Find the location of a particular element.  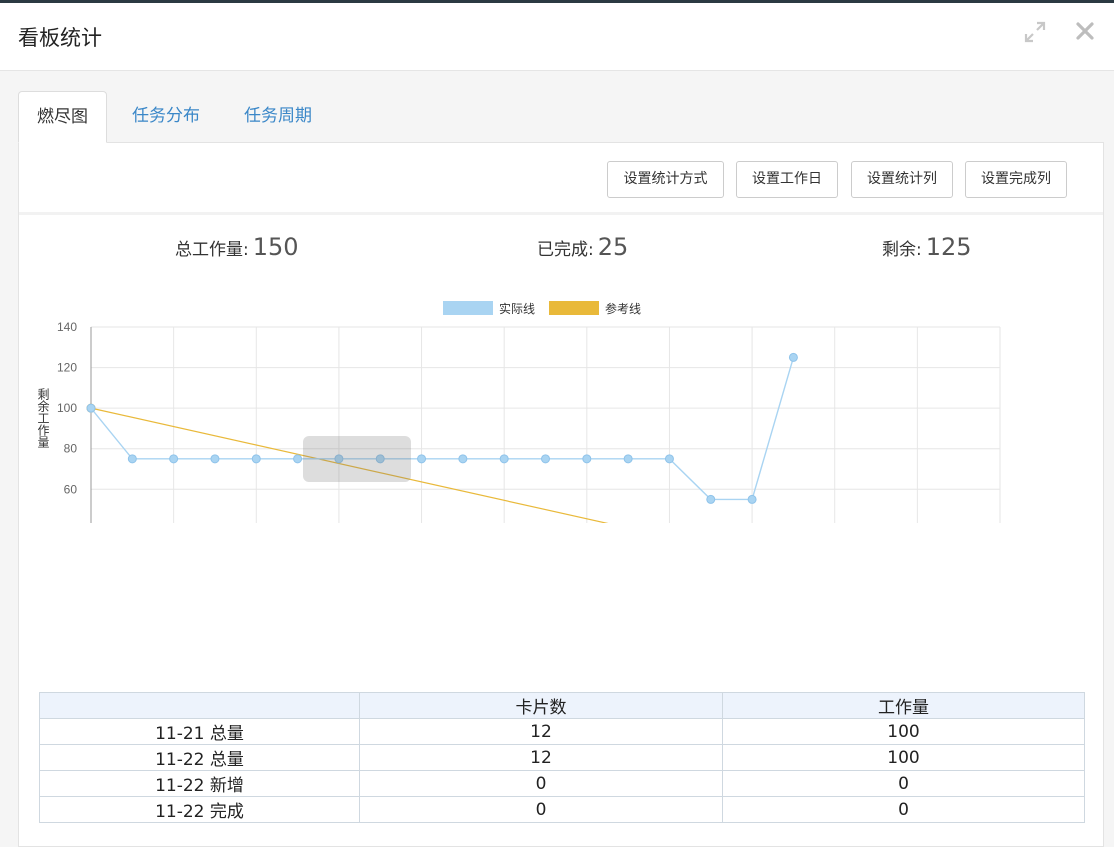

legend-swatch-actual is located at coordinates (468, 308).